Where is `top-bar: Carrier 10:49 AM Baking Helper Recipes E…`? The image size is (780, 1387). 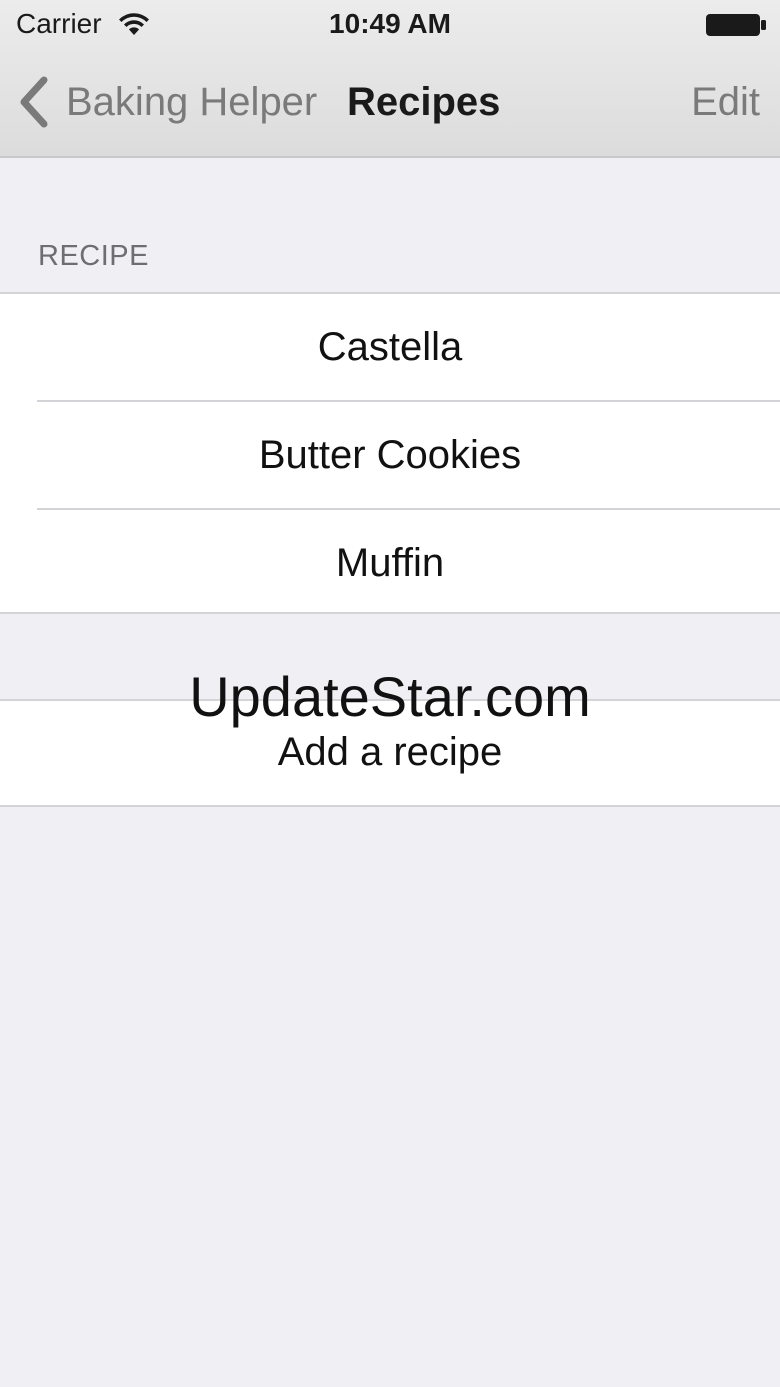 top-bar: Carrier 10:49 AM Baking Helper Recipes E… is located at coordinates (390, 79).